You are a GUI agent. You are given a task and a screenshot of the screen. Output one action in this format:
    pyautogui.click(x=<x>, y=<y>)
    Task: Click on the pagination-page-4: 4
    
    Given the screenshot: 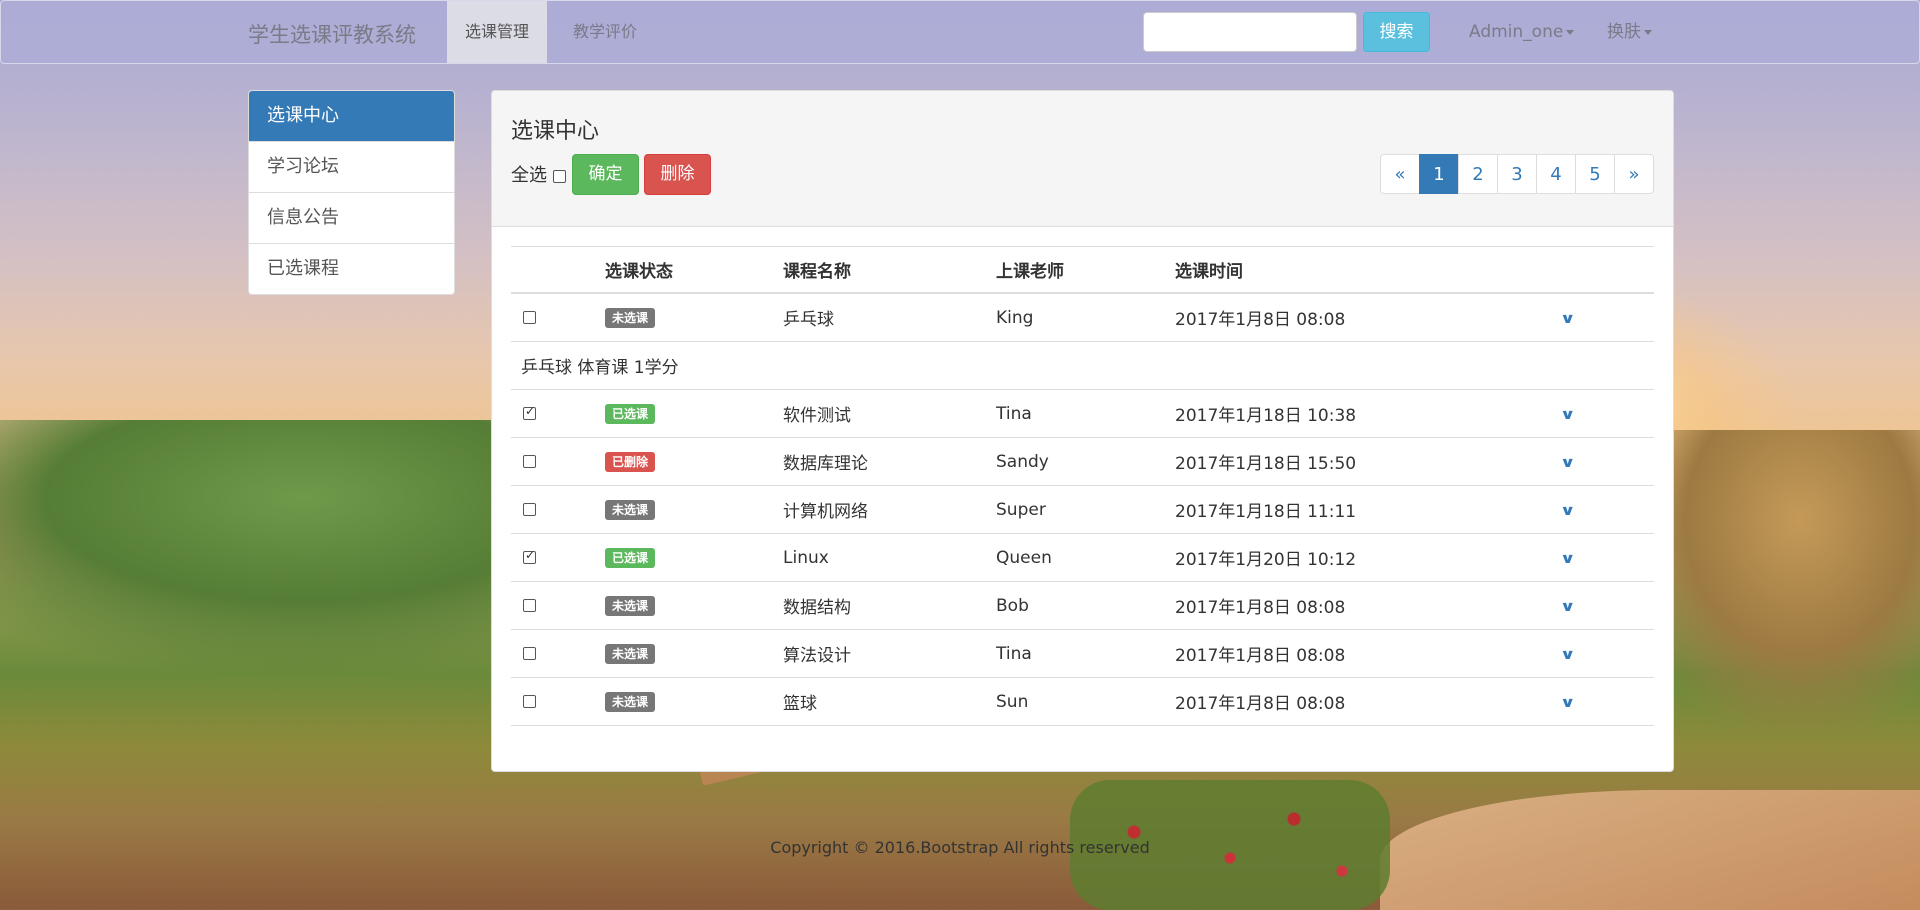 What is the action you would take?
    pyautogui.click(x=1556, y=174)
    